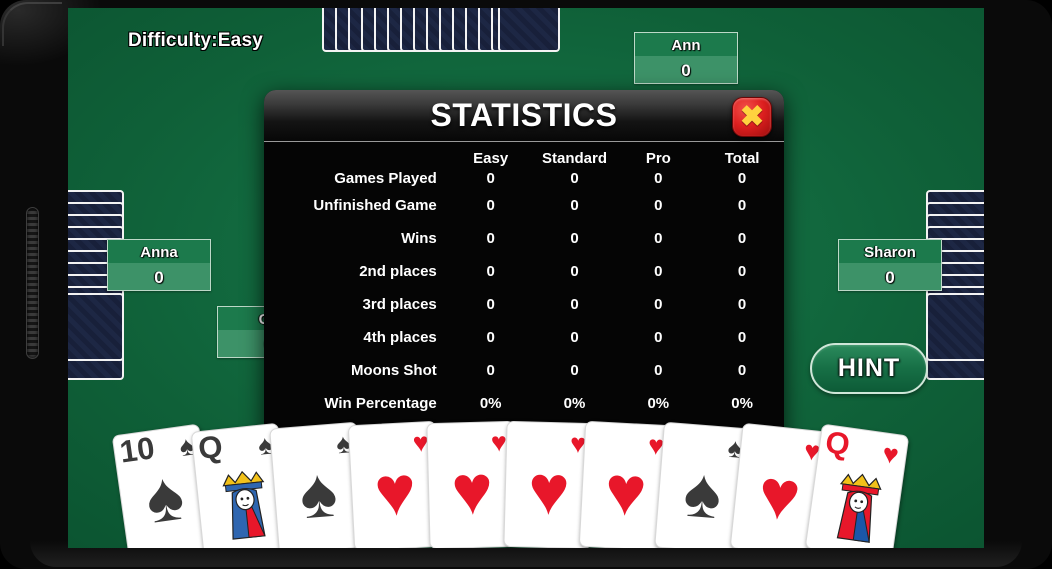 The width and height of the screenshot is (1052, 569). Describe the element at coordinates (398, 271) in the screenshot. I see `stat-row-label: 2nd places` at that location.